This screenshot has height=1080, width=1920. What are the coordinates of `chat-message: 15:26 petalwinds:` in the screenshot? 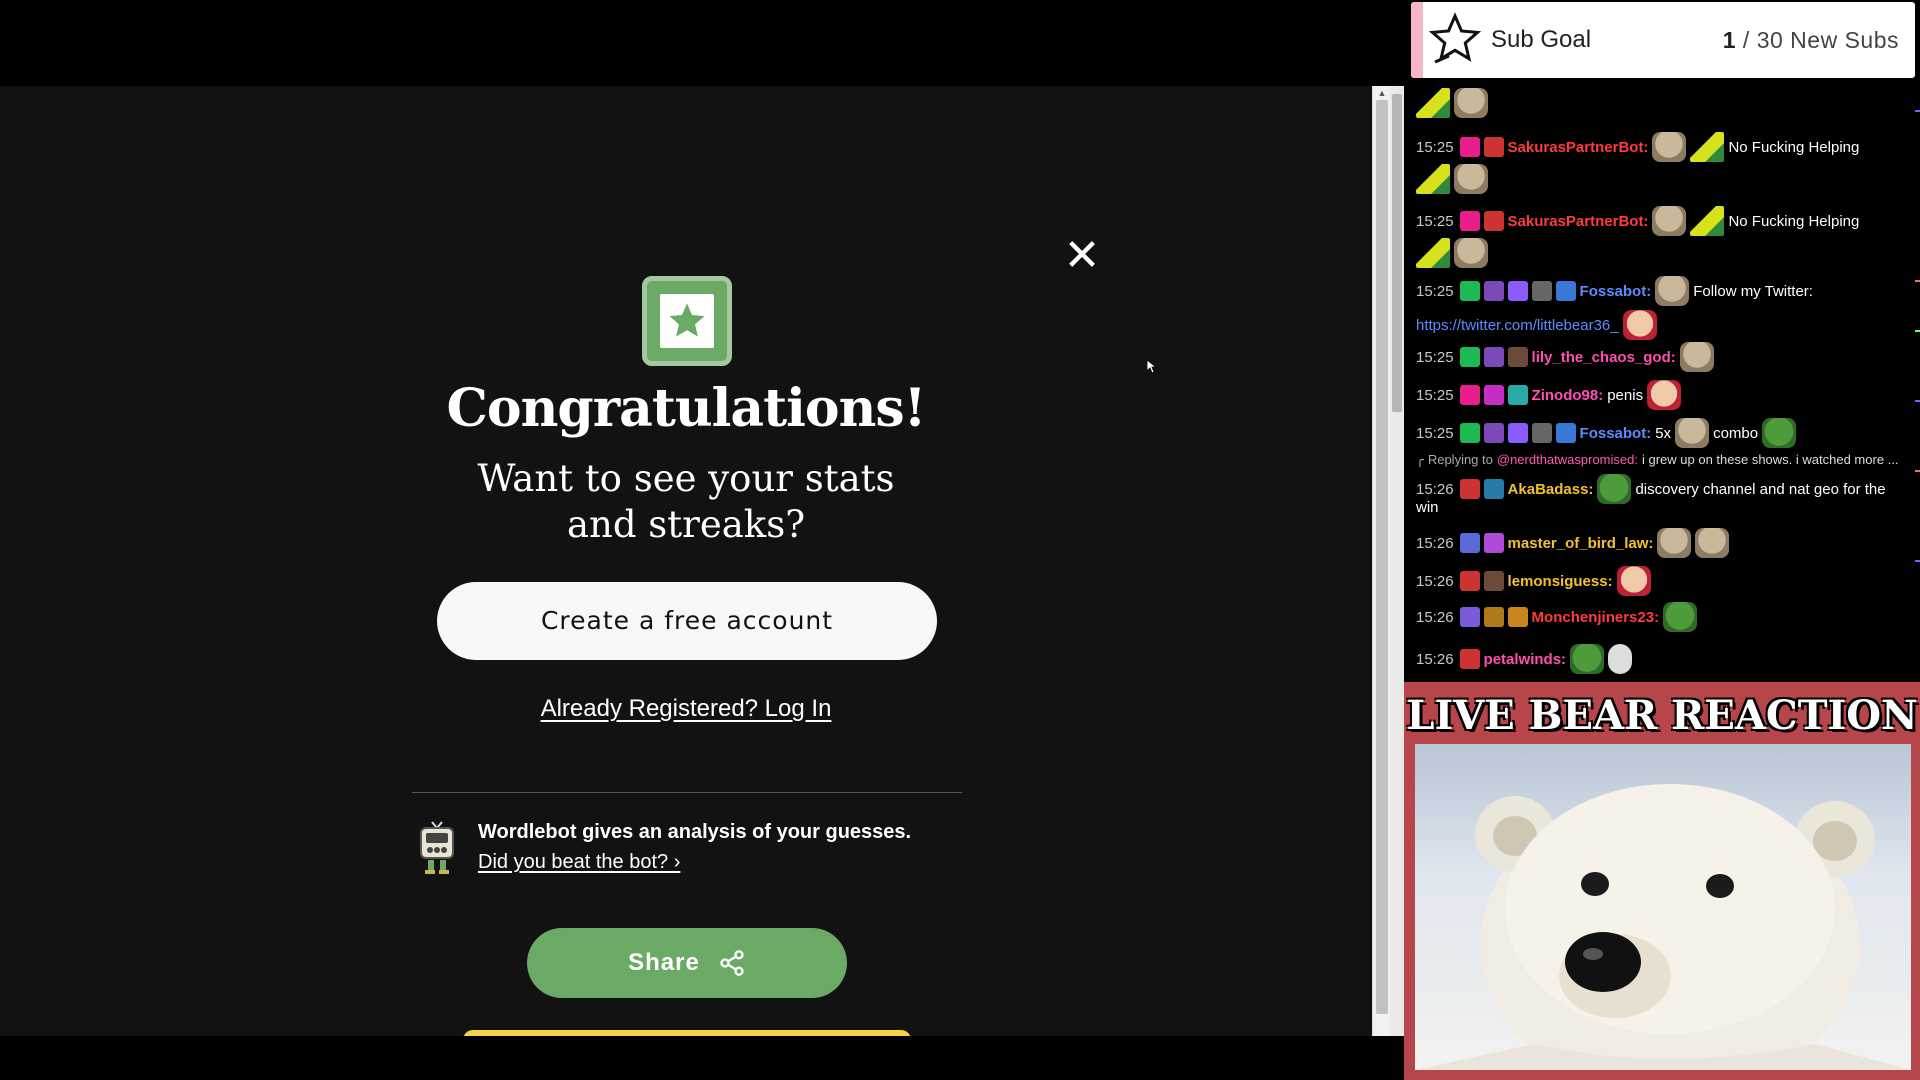 It's located at (1666, 659).